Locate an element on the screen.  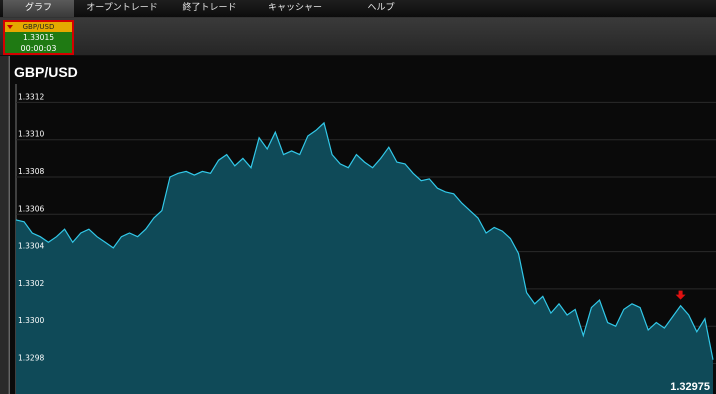
y-tick-label: 1.3306 is located at coordinates (31, 208).